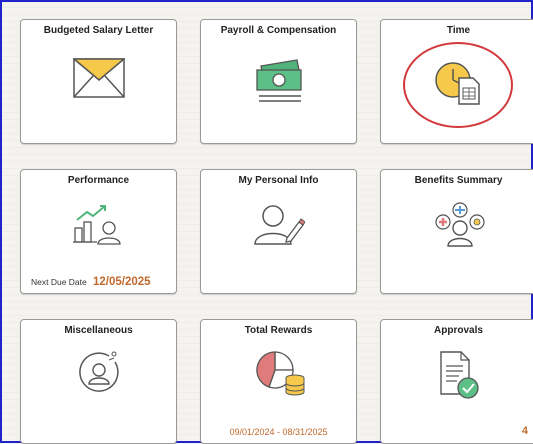 The width and height of the screenshot is (533, 444). I want to click on tile-approvals: Approvals 4, so click(456, 381).